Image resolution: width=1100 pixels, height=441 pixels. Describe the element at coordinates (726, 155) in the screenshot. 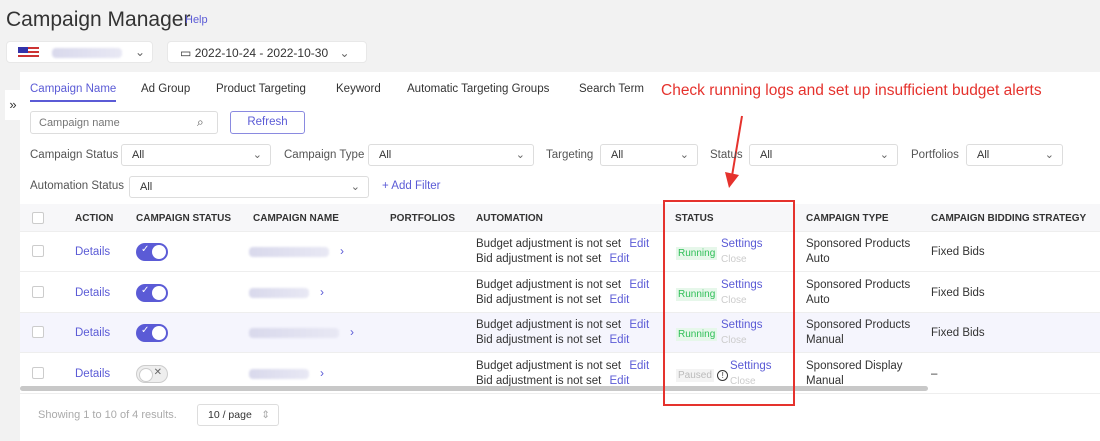

I see `status-label: Status` at that location.